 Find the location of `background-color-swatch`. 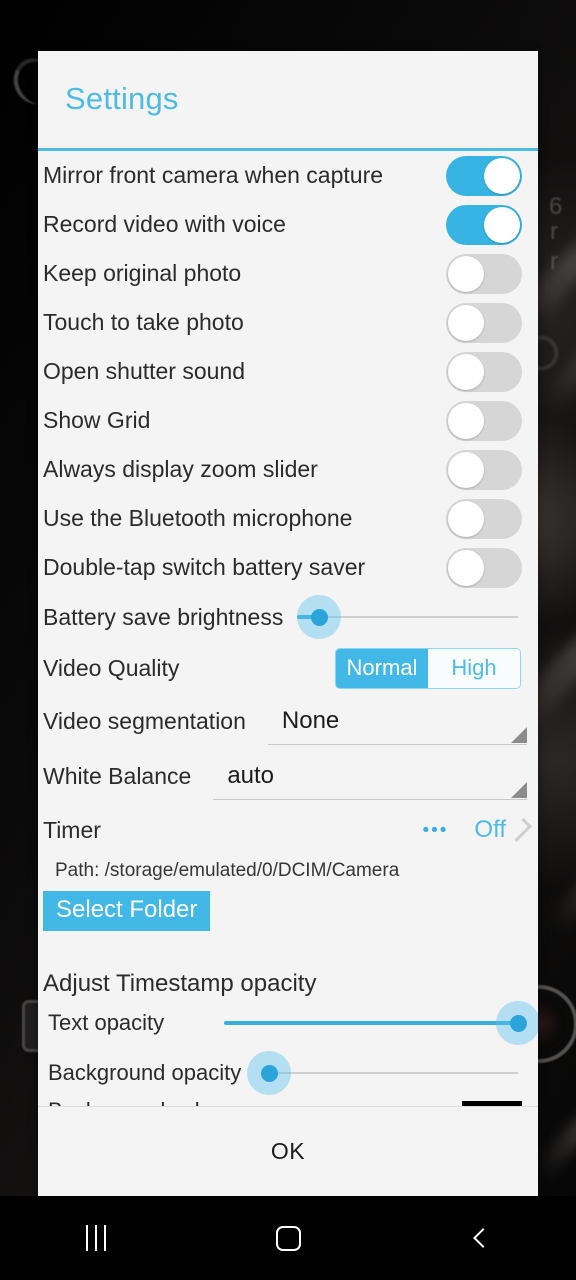

background-color-swatch is located at coordinates (492, 1103).